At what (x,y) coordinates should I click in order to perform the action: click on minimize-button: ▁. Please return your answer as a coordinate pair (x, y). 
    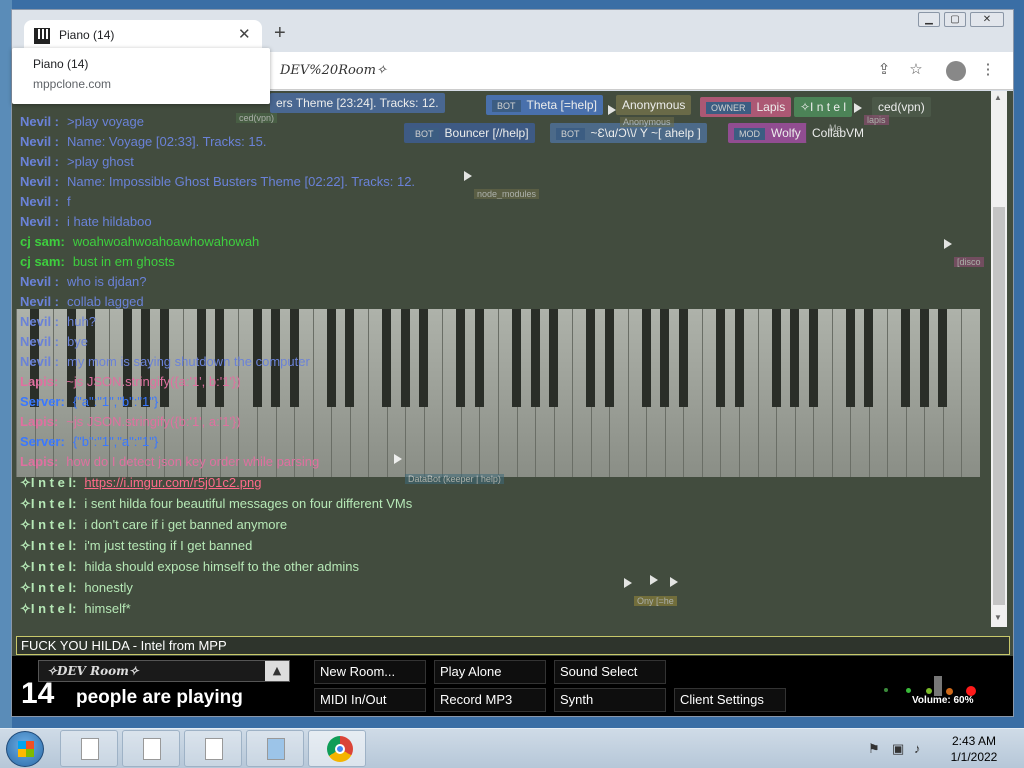
    Looking at the image, I should click on (929, 19).